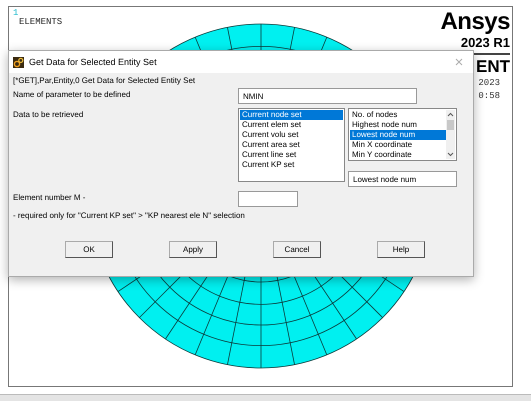 The height and width of the screenshot is (401, 531). What do you see at coordinates (129, 215) in the screenshot?
I see `note-text: - required only for "Current KP set" > "KP nearest ele N" selection` at bounding box center [129, 215].